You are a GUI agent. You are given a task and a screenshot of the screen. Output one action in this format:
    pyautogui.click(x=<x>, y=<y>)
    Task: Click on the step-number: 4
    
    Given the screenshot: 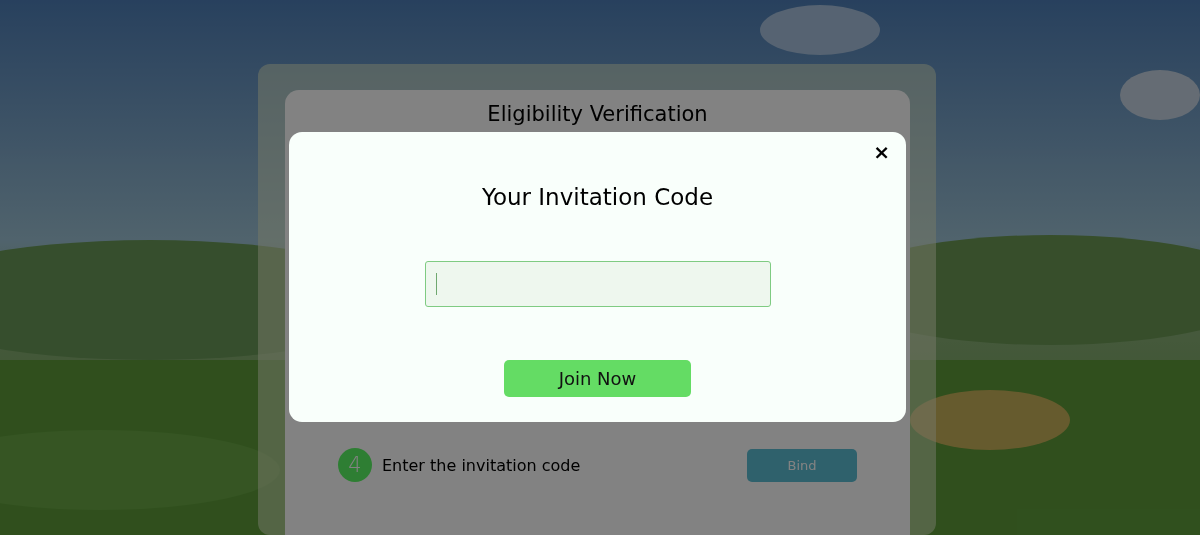 What is the action you would take?
    pyautogui.click(x=355, y=465)
    